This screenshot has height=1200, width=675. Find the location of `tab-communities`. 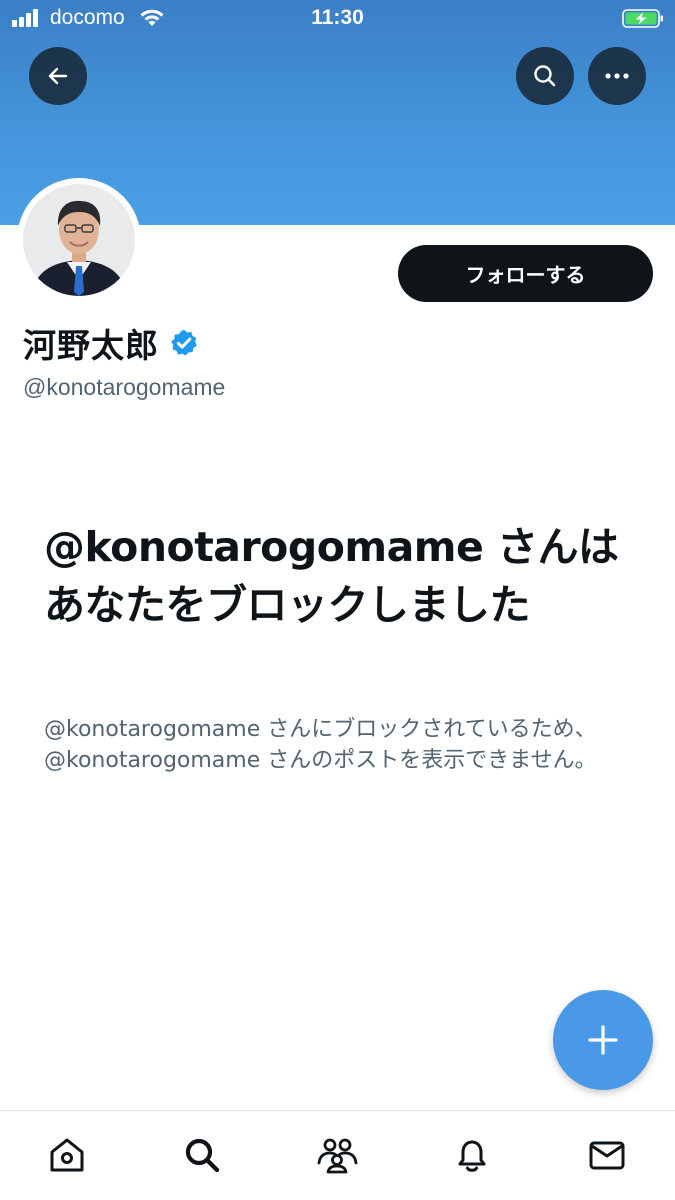

tab-communities is located at coordinates (337, 1155).